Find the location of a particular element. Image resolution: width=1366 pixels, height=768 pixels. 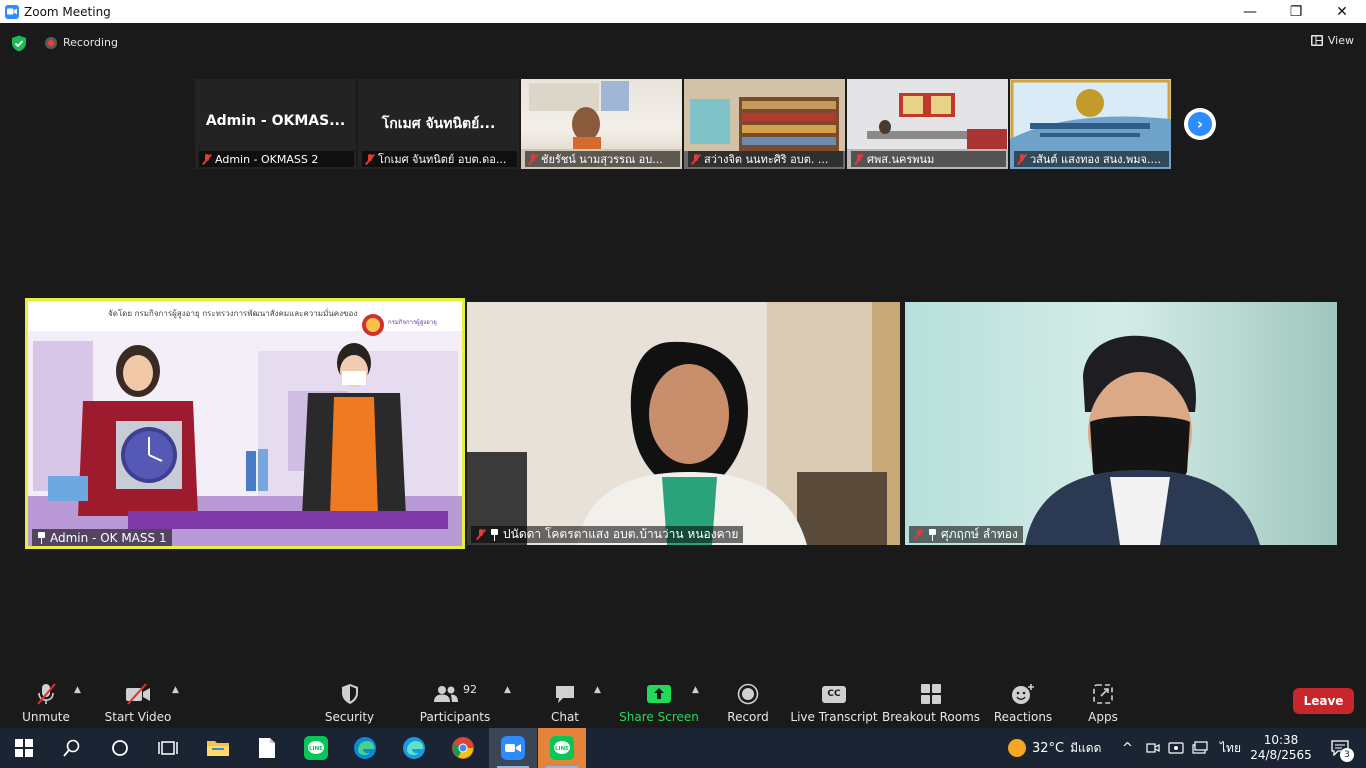

participant-name: ปนัดดา โคตรตาแสง อบต.บ้านว่าน หนองคาย is located at coordinates (621, 534).